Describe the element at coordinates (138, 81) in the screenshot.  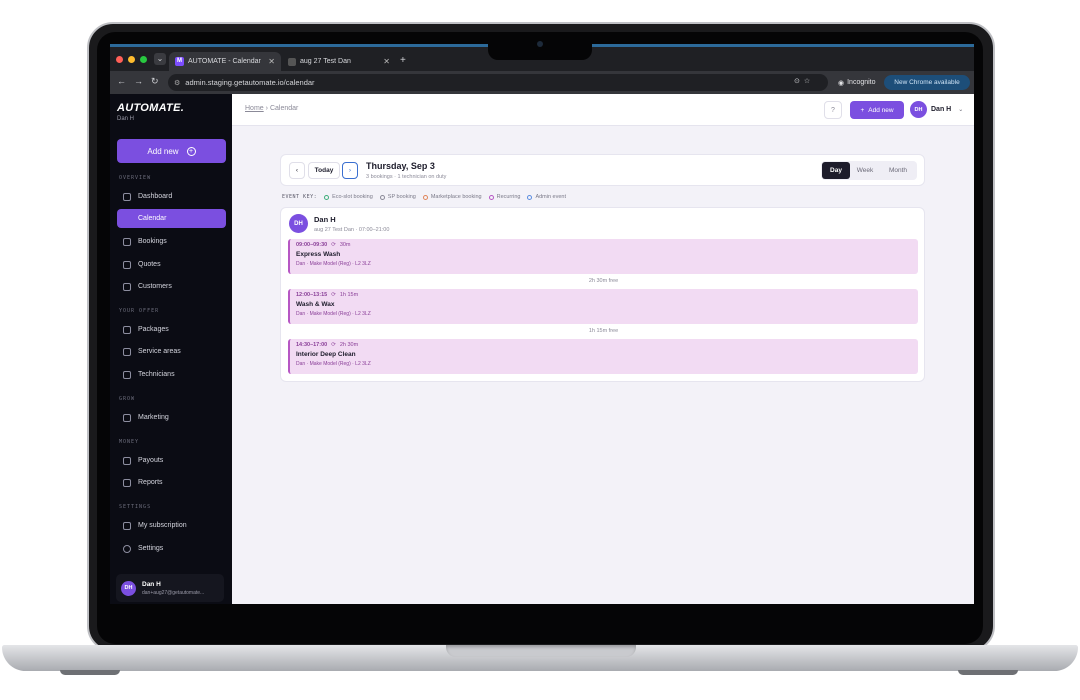
I see `forward-icon: →` at that location.